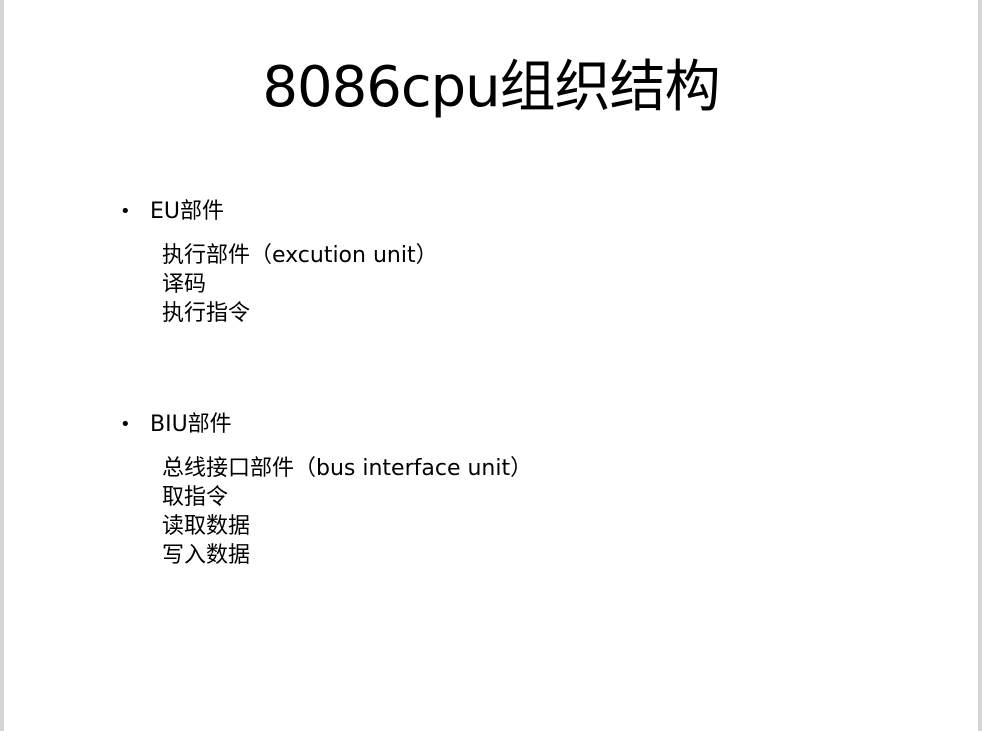 The width and height of the screenshot is (982, 731). I want to click on viewer-right-edge, so click(980, 365).